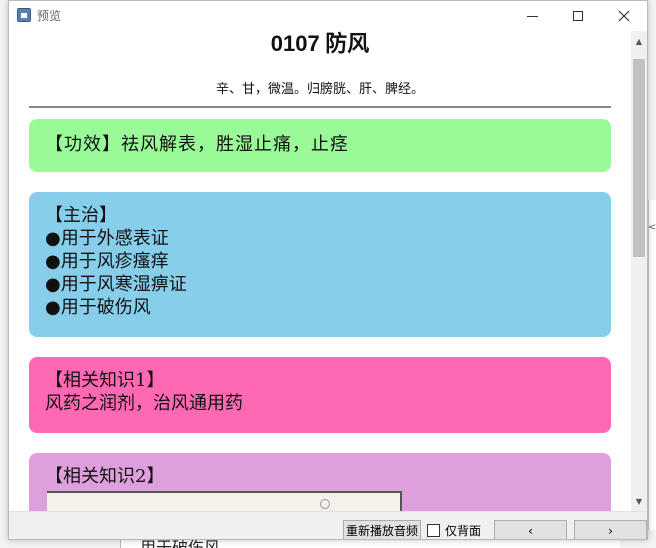 This screenshot has width=656, height=548. I want to click on previous-button: ‹, so click(530, 529).